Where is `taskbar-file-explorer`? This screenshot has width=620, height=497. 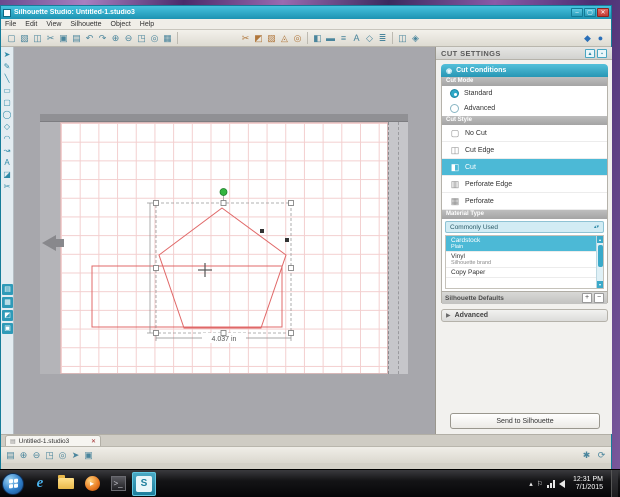
taskbar-file-explorer is located at coordinates (66, 484).